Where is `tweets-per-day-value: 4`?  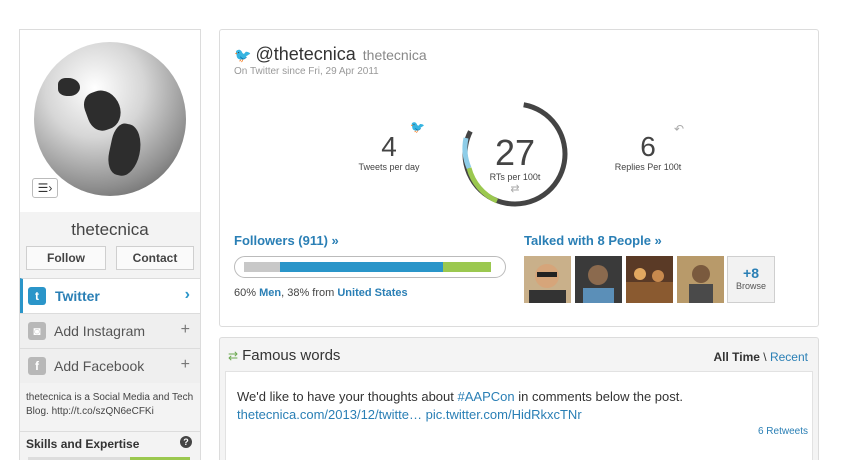 tweets-per-day-value: 4 is located at coordinates (389, 146).